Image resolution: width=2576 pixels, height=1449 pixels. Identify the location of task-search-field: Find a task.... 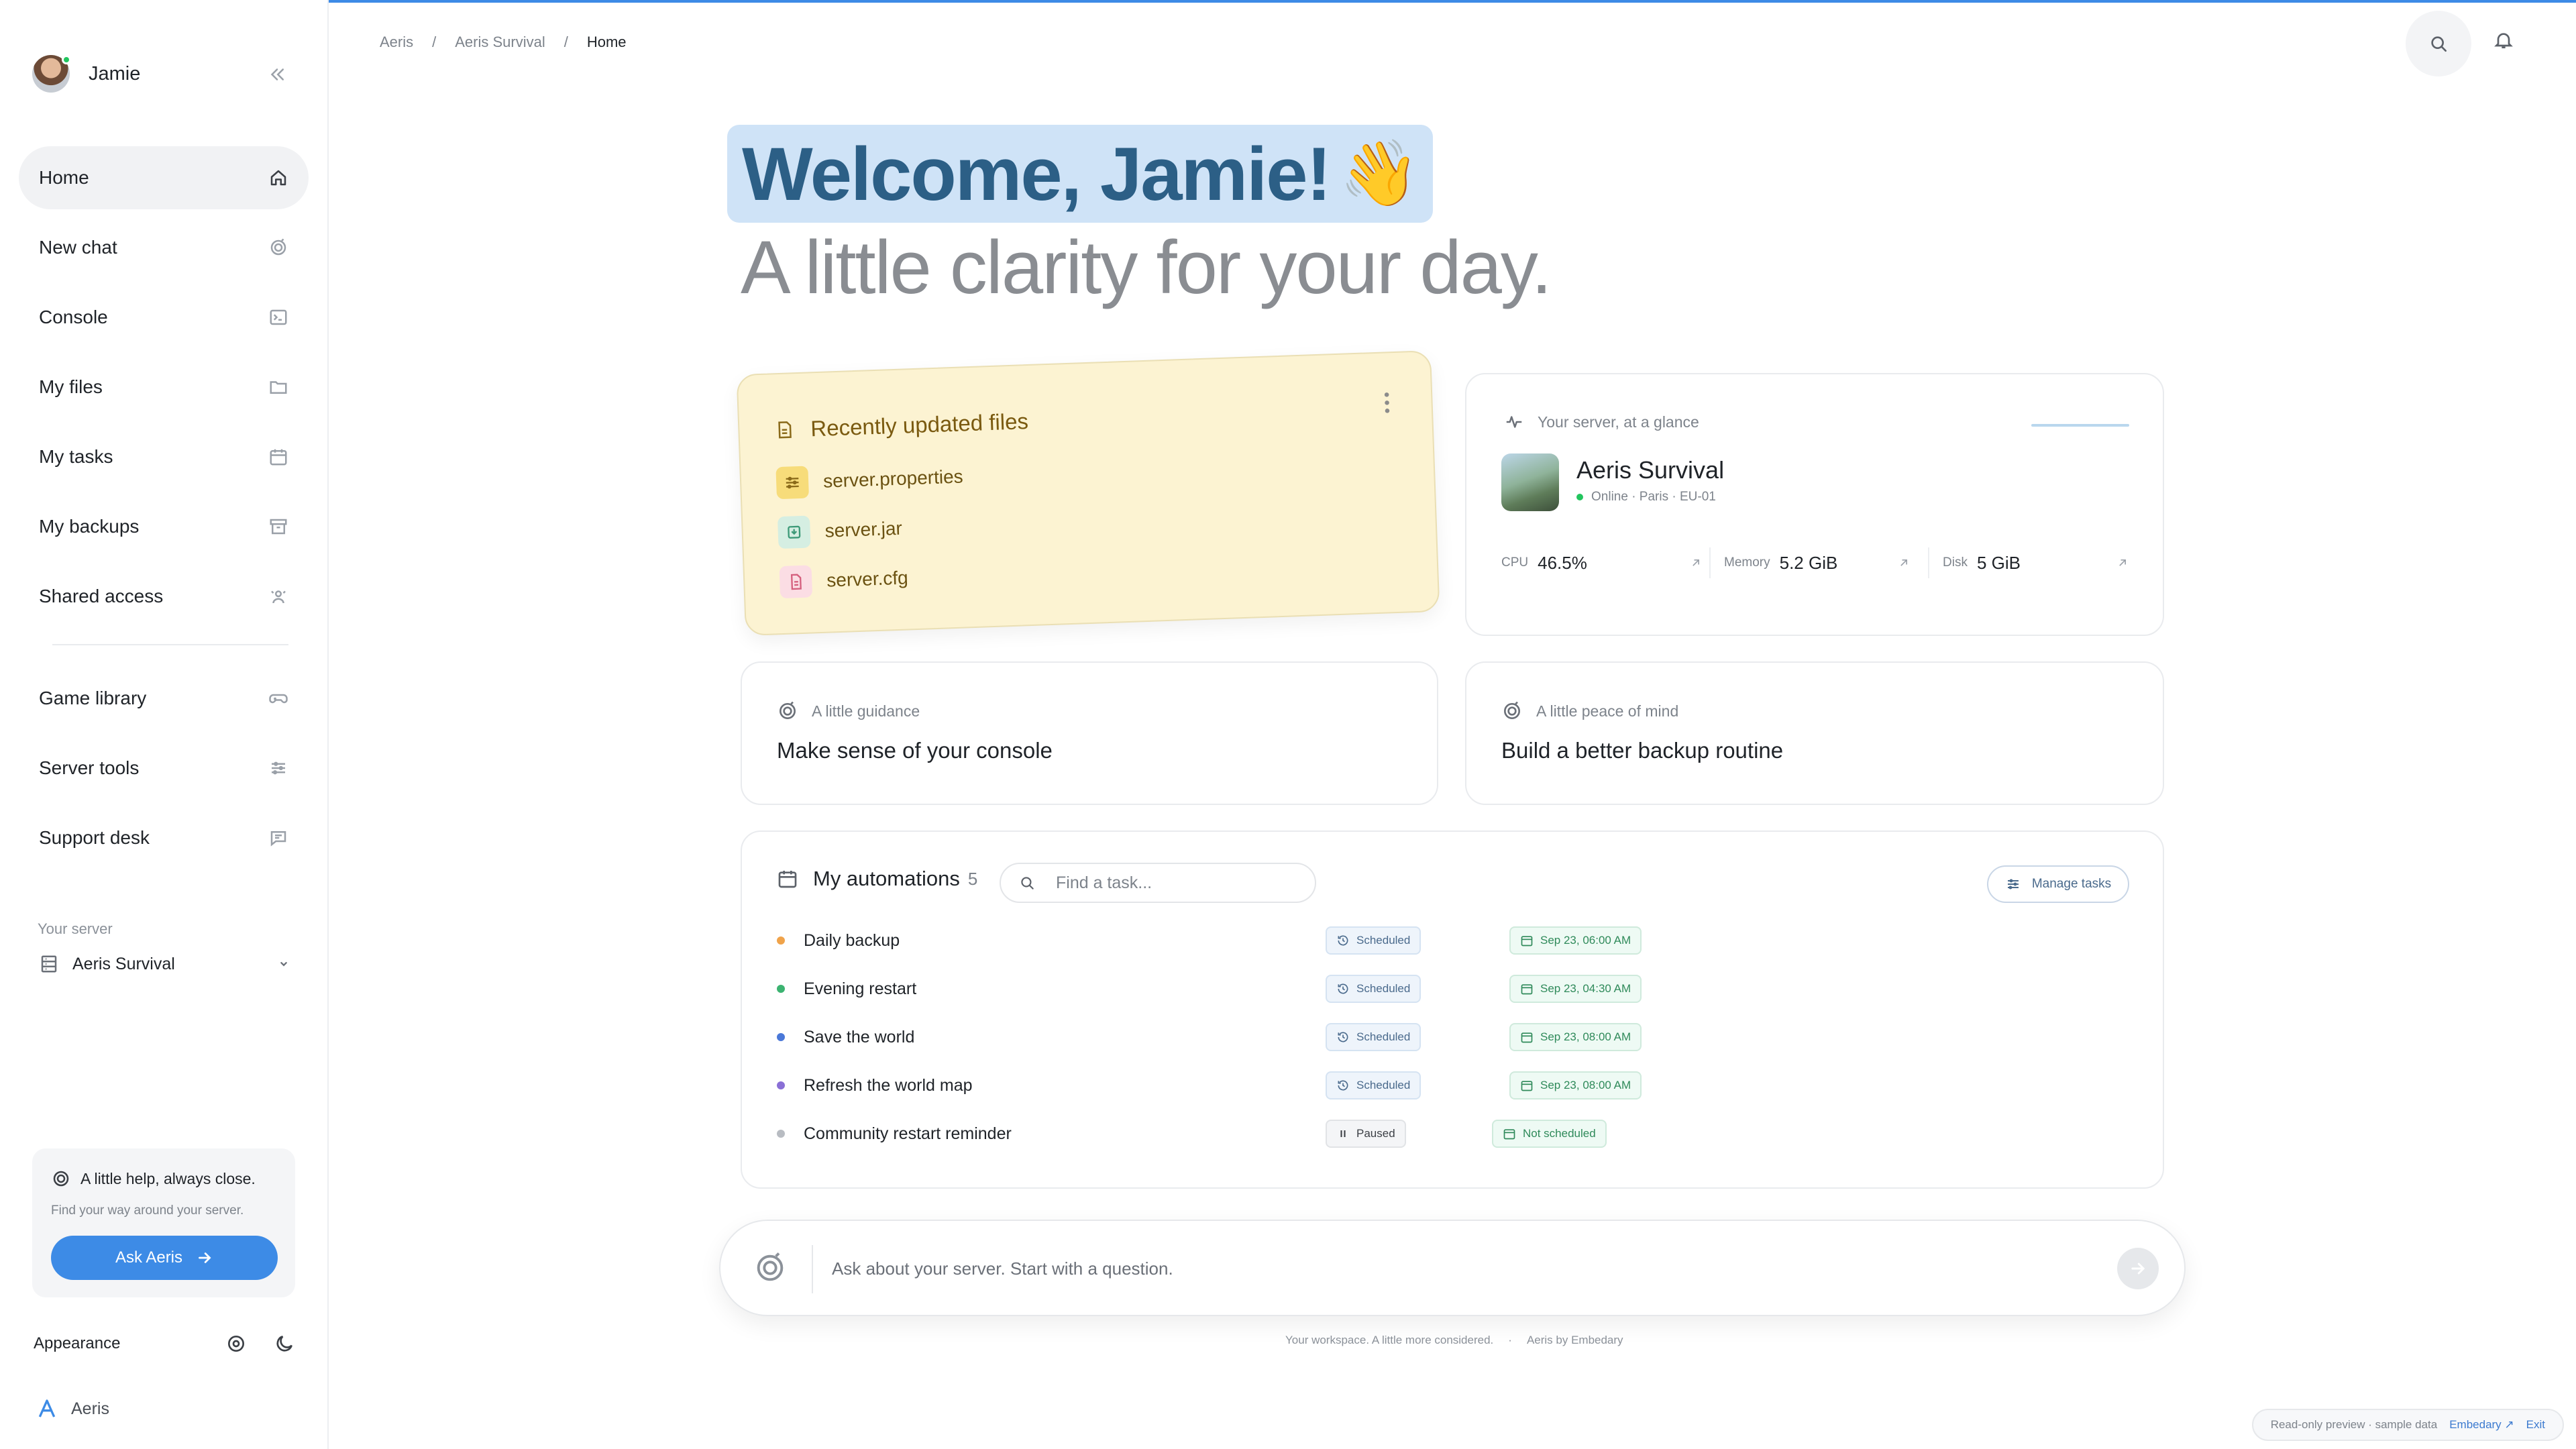
(1158, 883).